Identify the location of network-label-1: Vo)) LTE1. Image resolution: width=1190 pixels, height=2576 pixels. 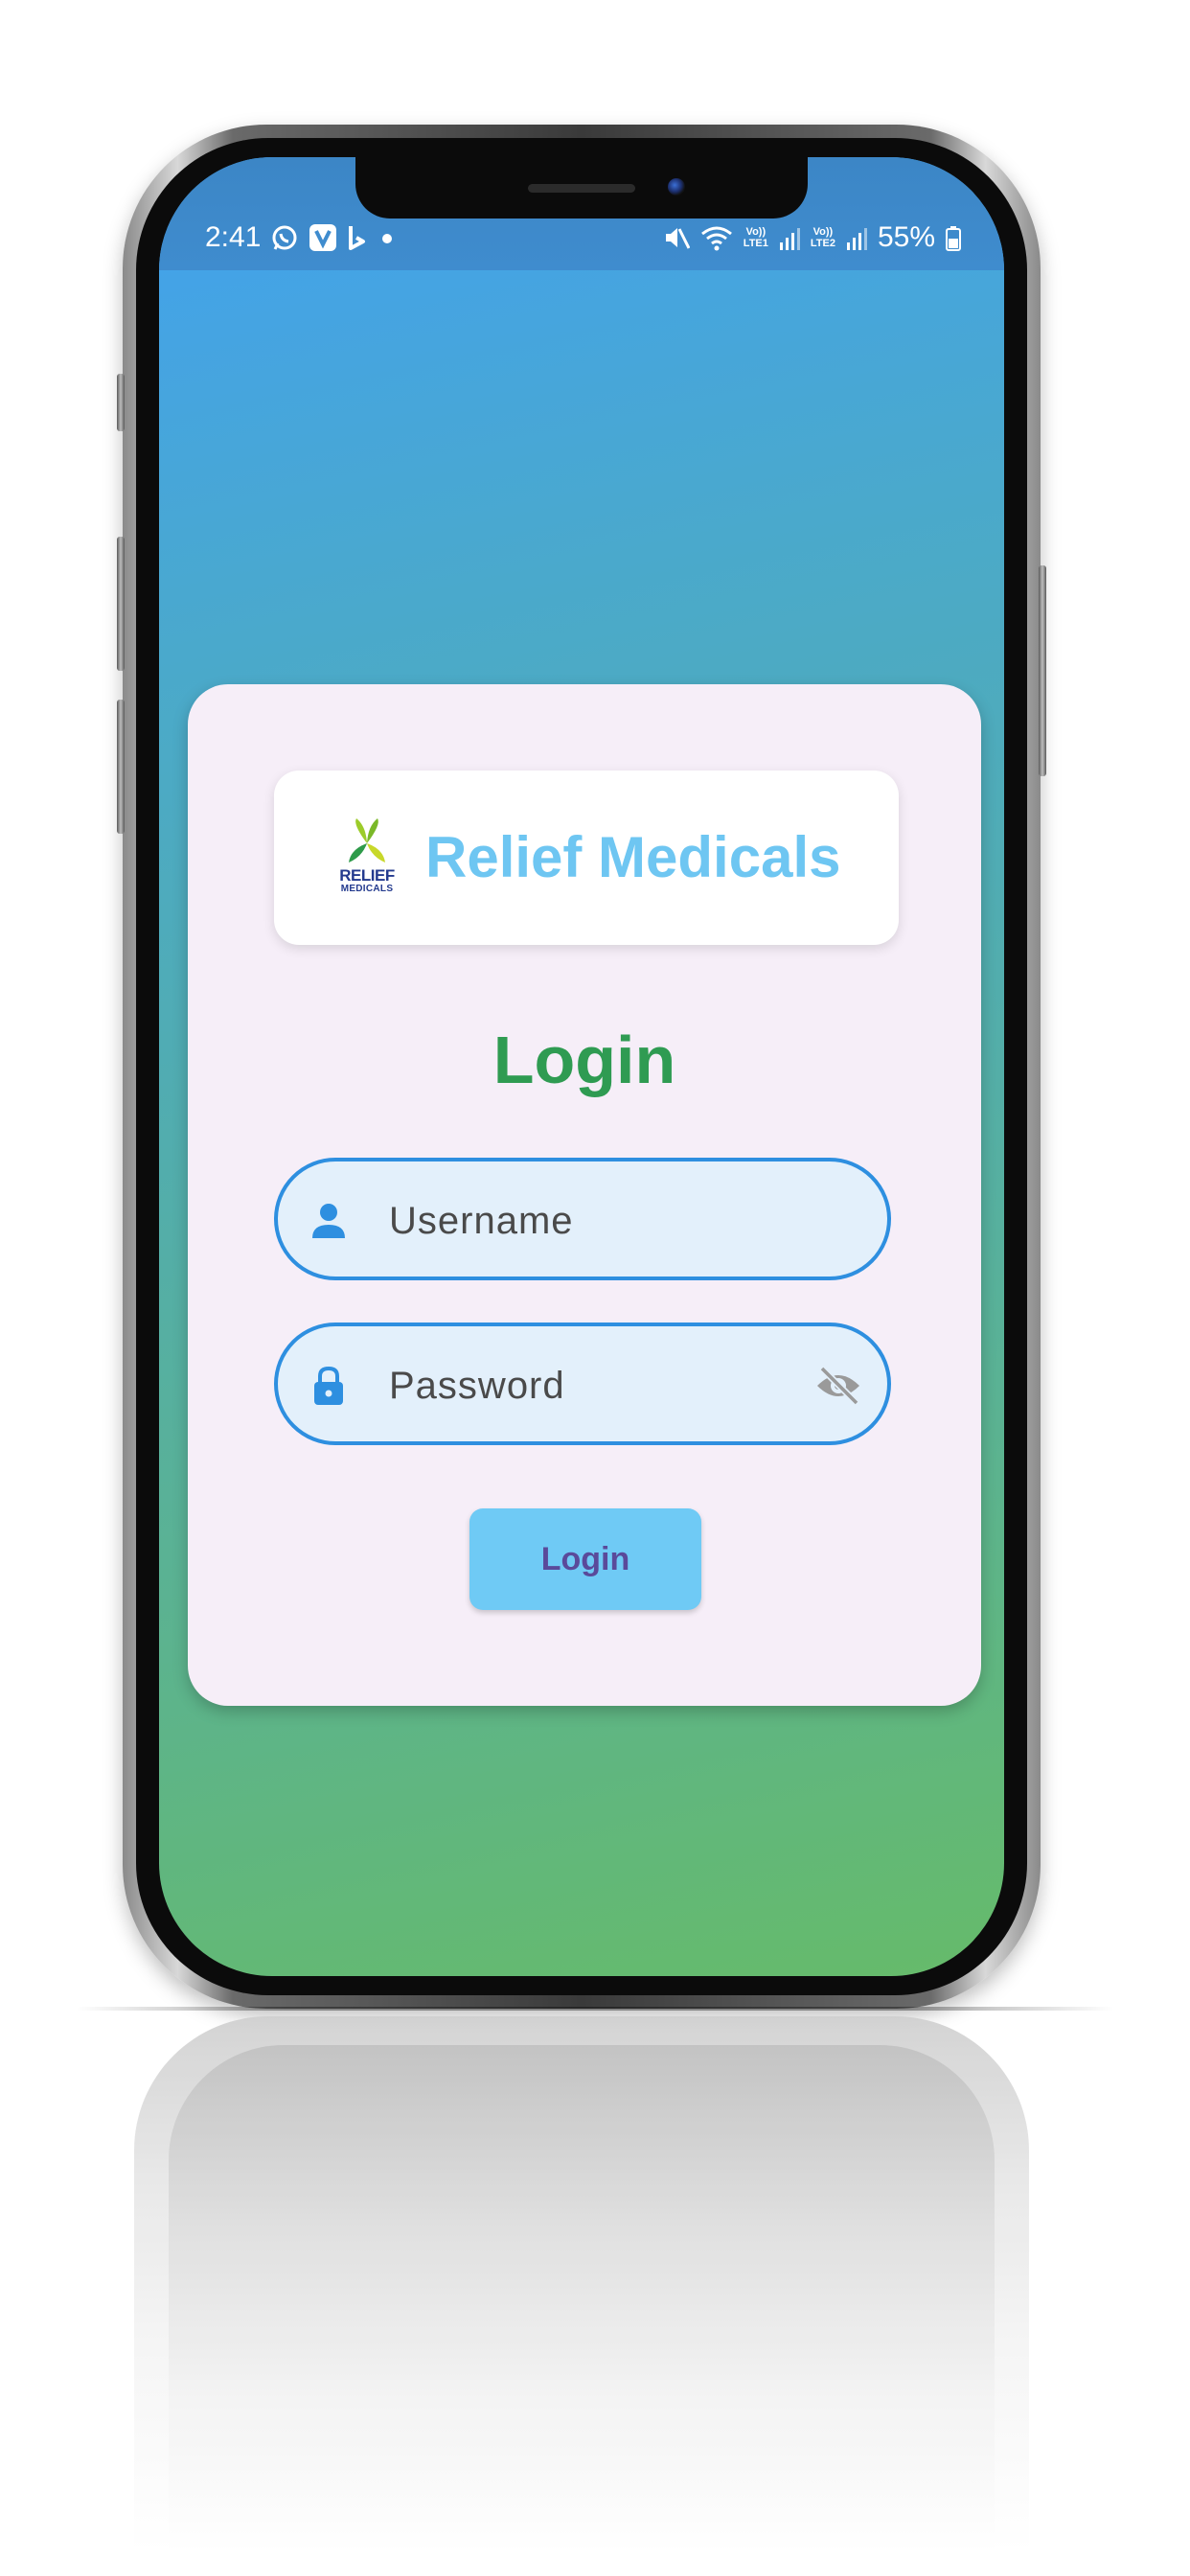
(756, 237).